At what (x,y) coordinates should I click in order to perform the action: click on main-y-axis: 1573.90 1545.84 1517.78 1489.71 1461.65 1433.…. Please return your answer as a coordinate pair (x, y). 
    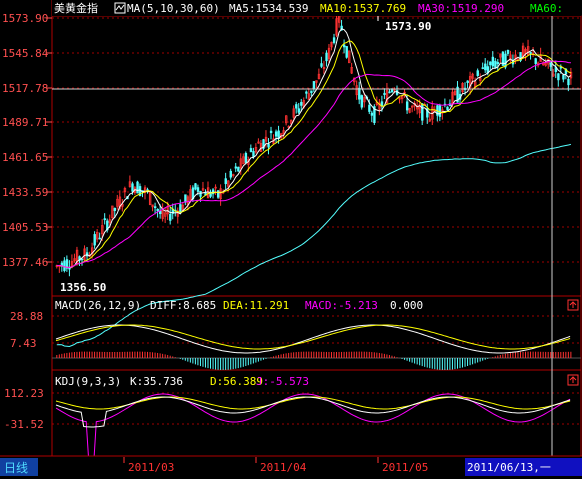
    Looking at the image, I should click on (27, 140).